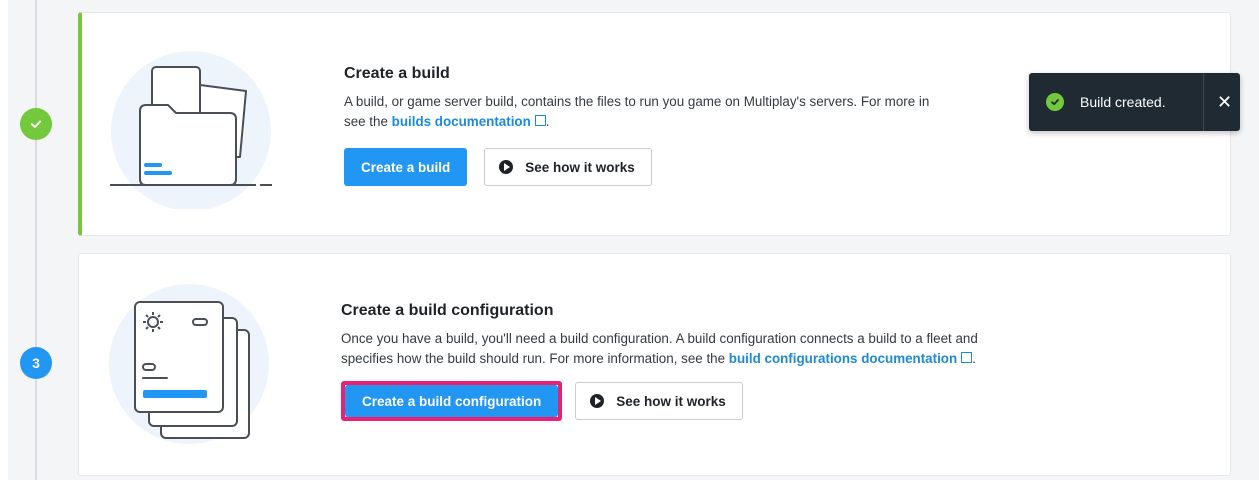 Image resolution: width=1259 pixels, height=480 pixels. What do you see at coordinates (843, 358) in the screenshot?
I see `build-configurations-documentation-link: build configurations documentation` at bounding box center [843, 358].